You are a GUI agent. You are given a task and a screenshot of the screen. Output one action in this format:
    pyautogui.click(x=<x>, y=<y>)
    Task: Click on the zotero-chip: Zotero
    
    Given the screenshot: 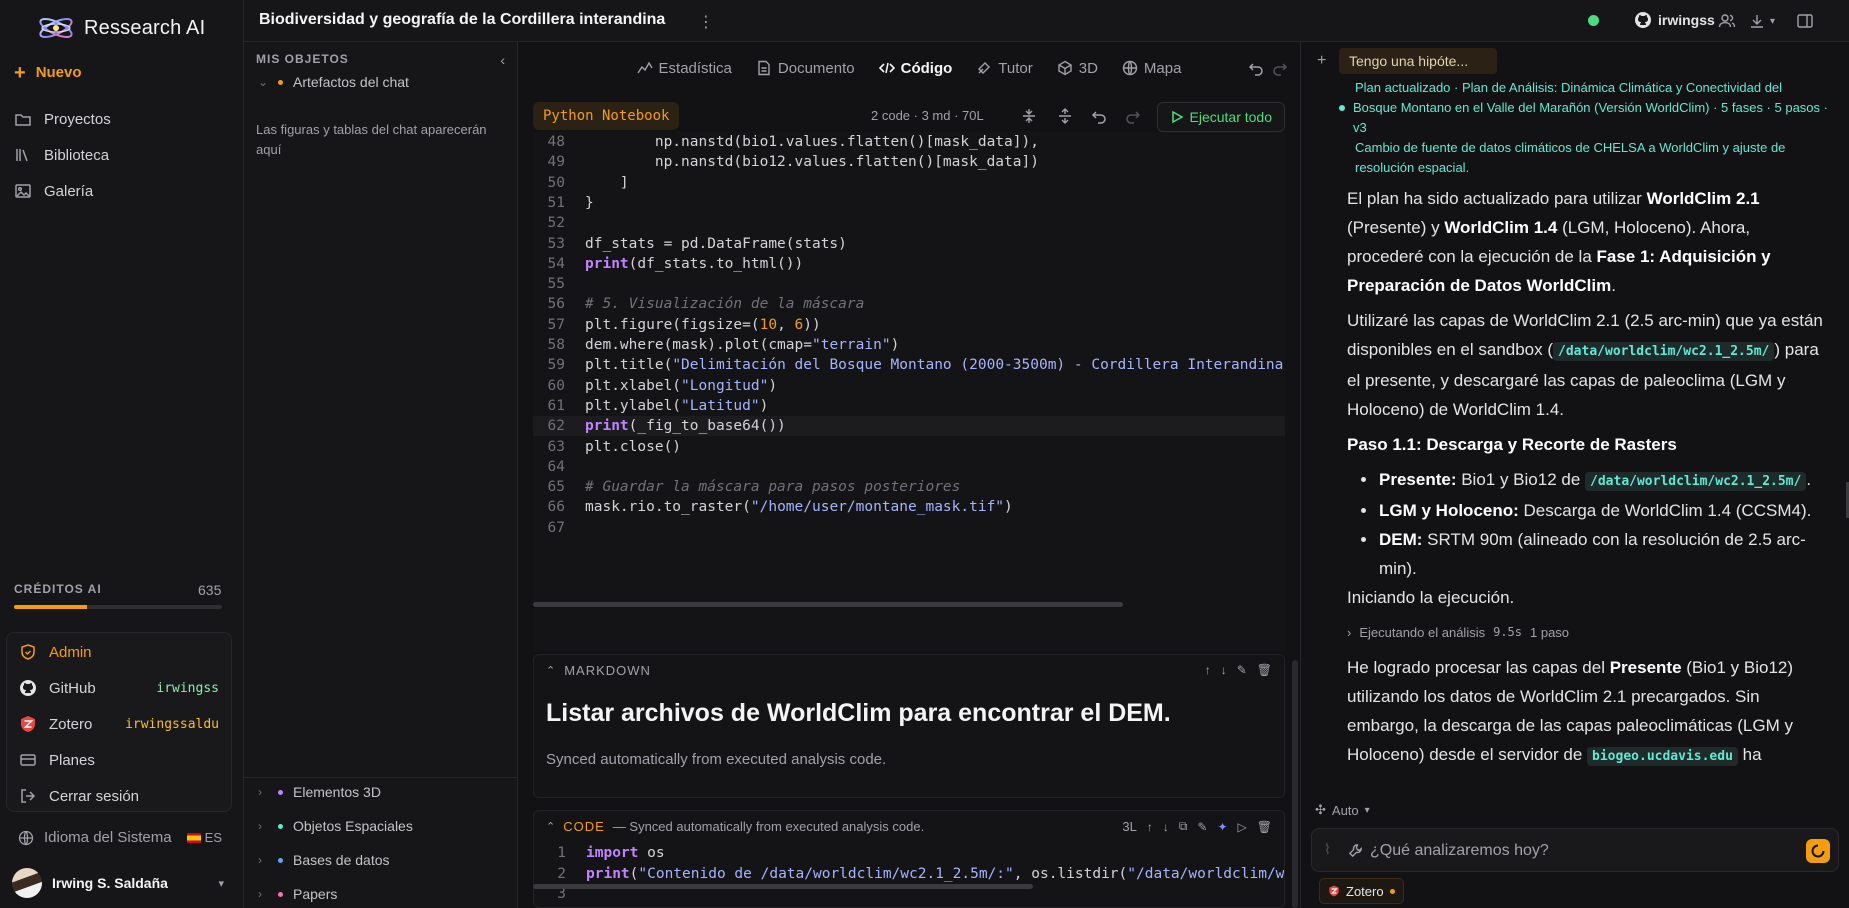 What is the action you would take?
    pyautogui.click(x=1361, y=891)
    